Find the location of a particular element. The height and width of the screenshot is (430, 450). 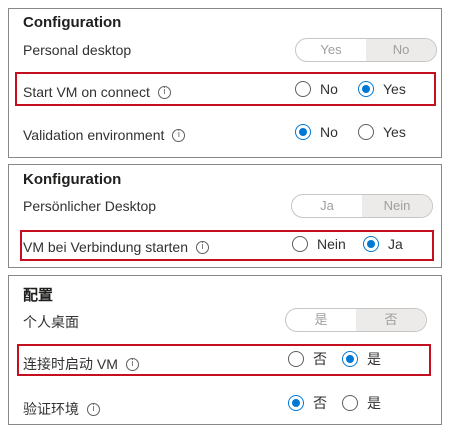

panel-title: Konfiguration is located at coordinates (72, 179).